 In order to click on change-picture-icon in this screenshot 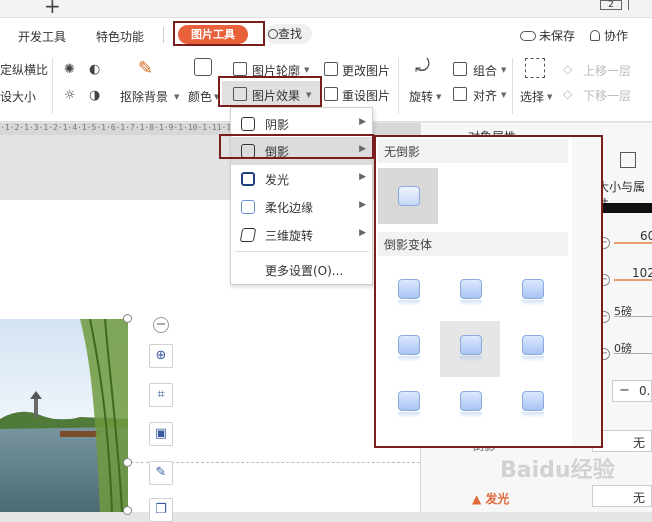, I will do `click(331, 70)`.